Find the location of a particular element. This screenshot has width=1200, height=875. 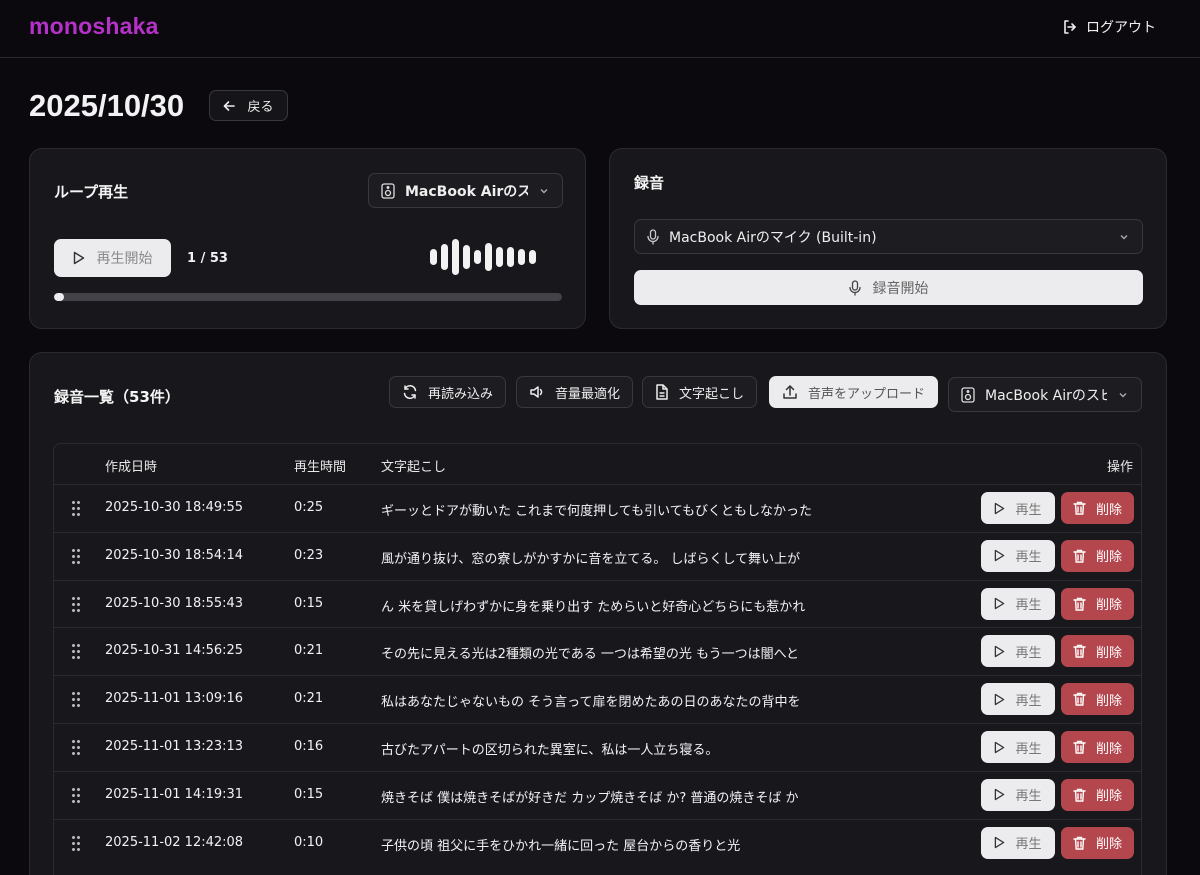

list-output-device-select: MacBook Airのスピーカー is located at coordinates (1045, 394).